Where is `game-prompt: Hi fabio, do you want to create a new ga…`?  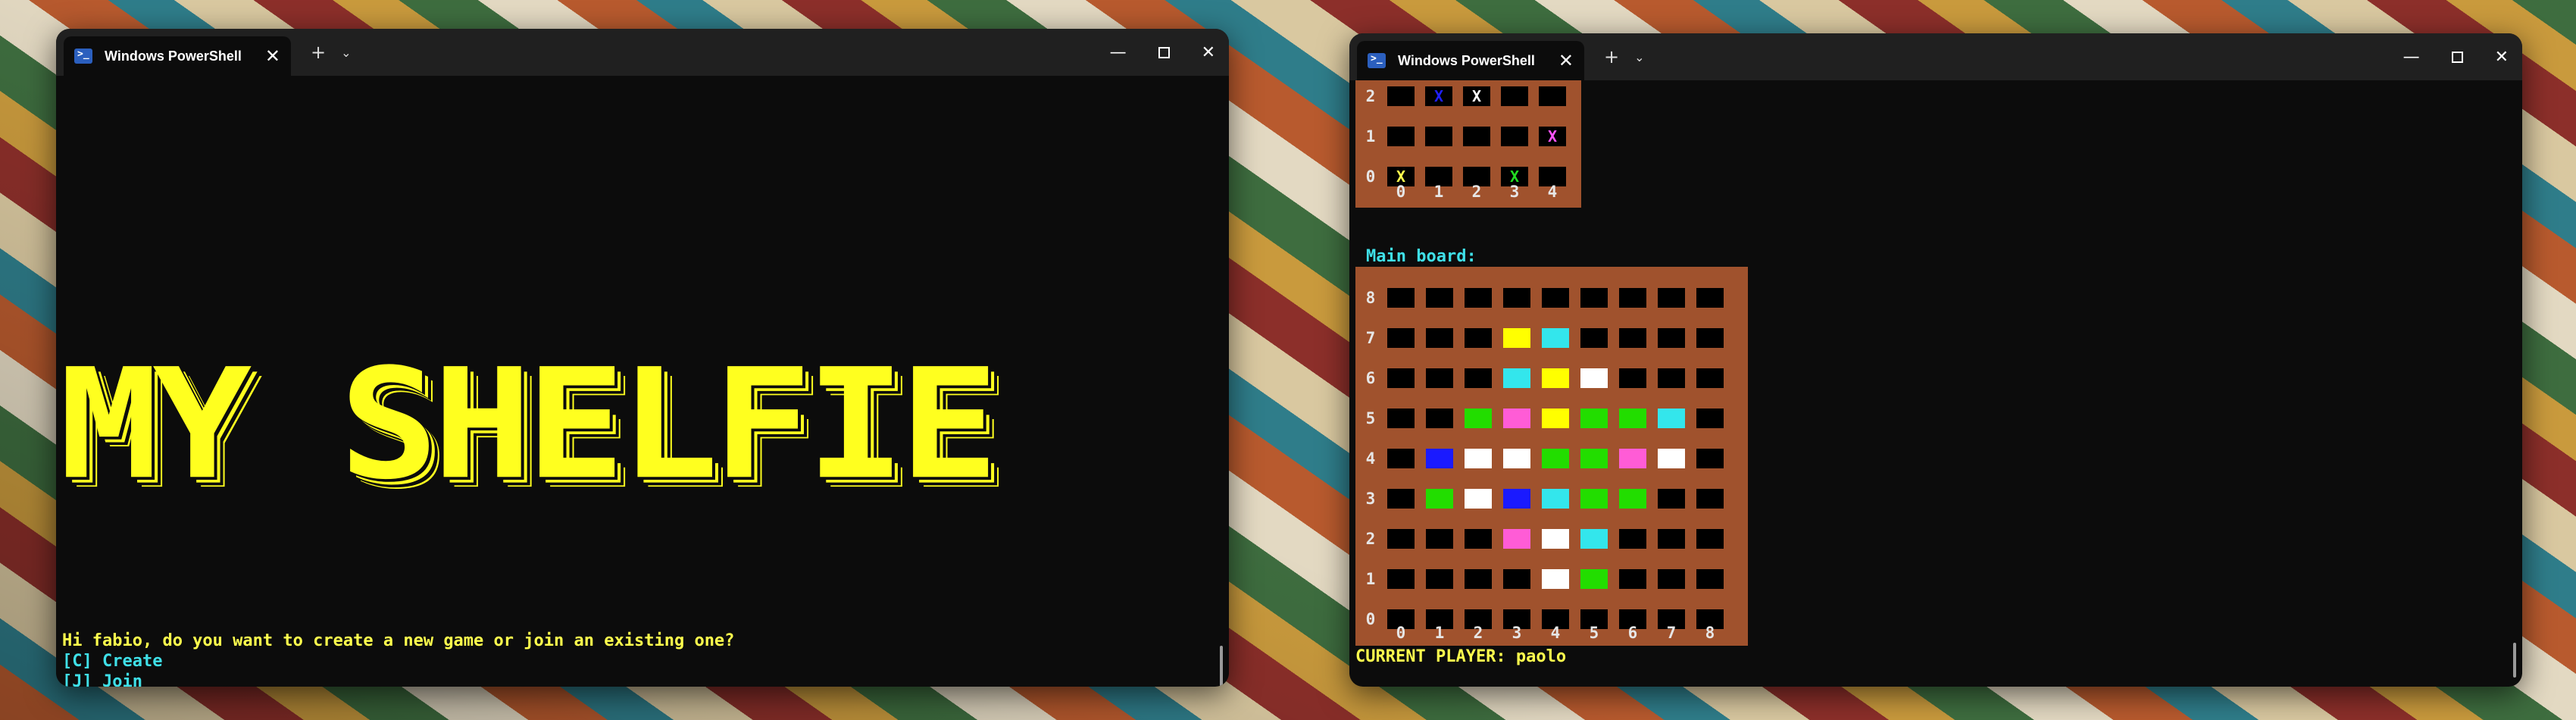
game-prompt: Hi fabio, do you want to create a new ga… is located at coordinates (399, 640).